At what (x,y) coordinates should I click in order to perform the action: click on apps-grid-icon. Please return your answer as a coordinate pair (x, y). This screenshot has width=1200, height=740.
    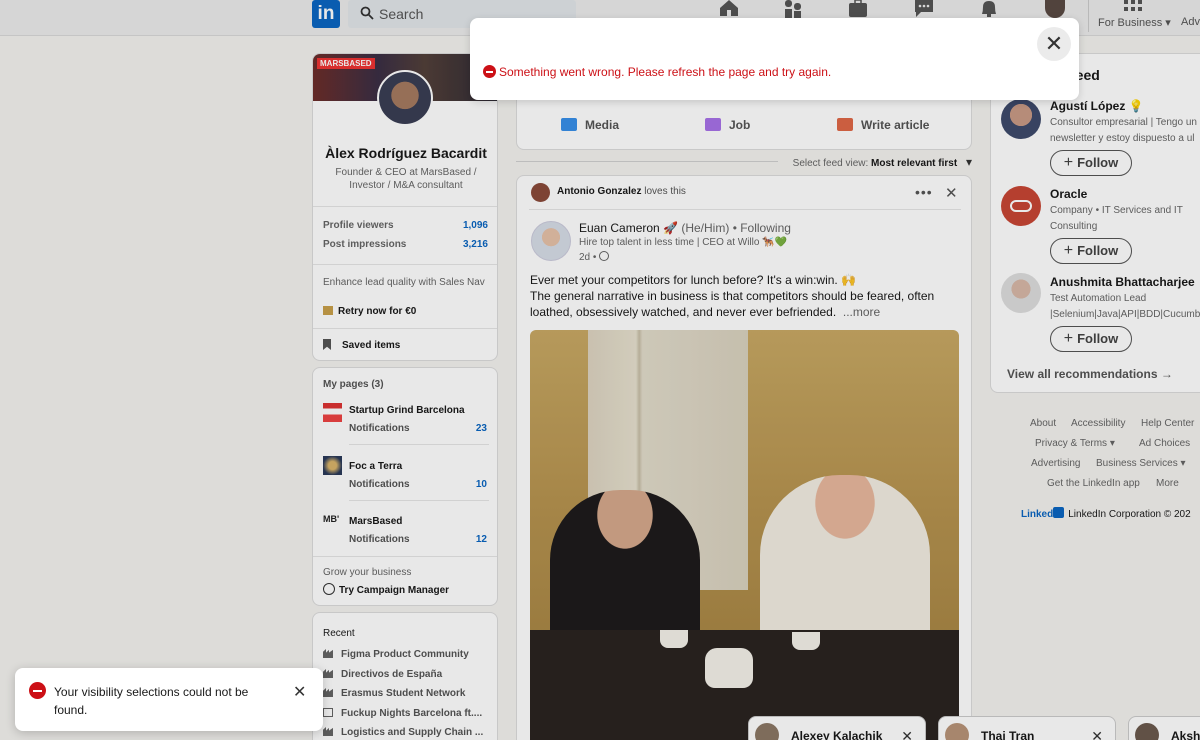
    Looking at the image, I should click on (1133, 7).